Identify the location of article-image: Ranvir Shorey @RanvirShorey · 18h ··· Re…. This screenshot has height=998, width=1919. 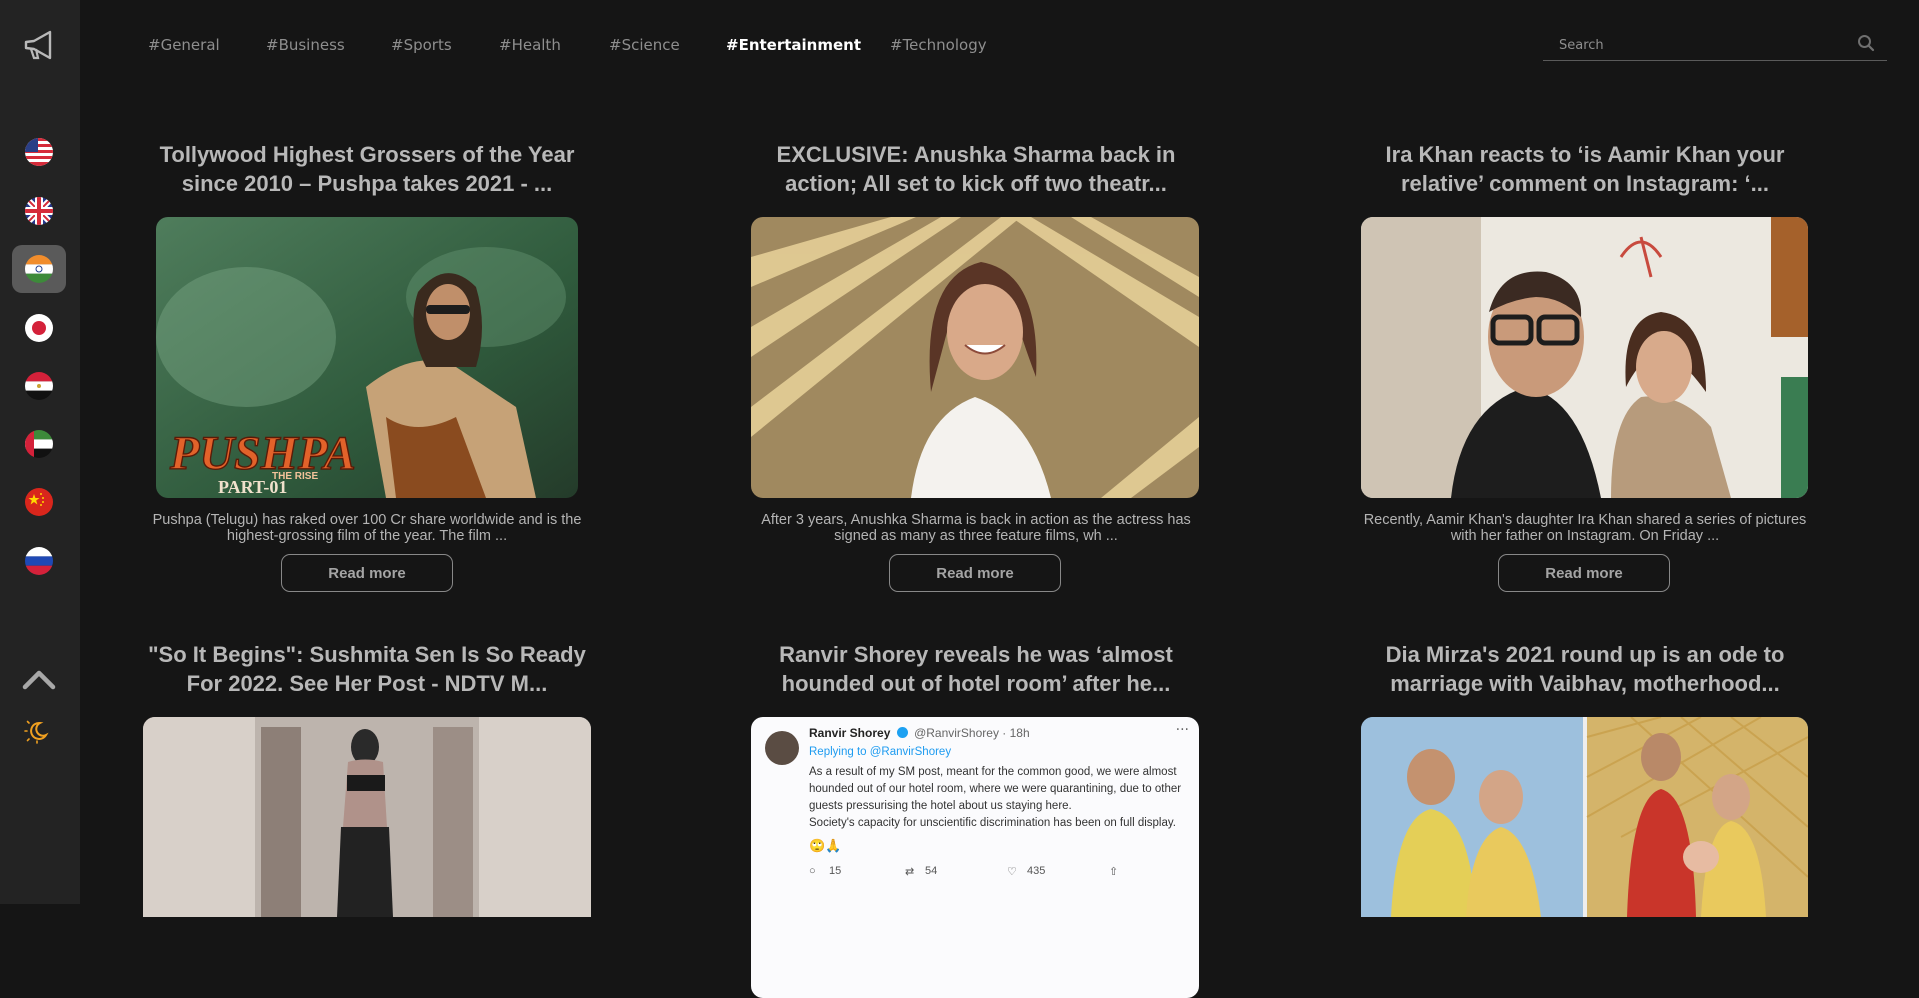
(975, 857).